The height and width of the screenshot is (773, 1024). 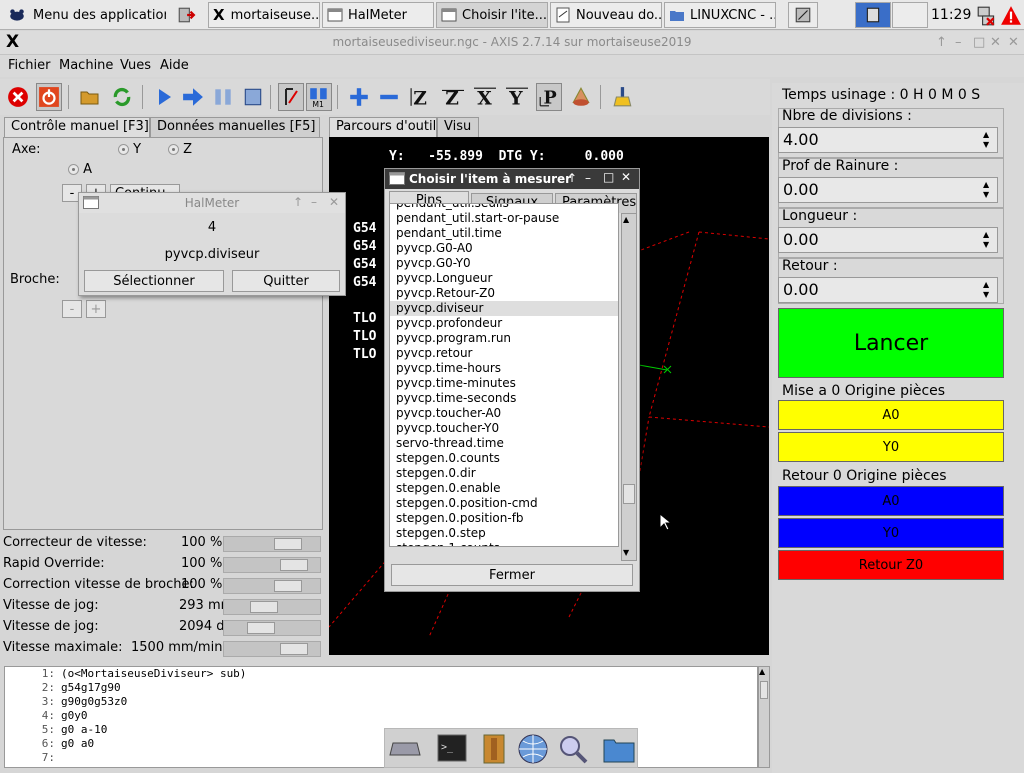 I want to click on open-file-button, so click(x=90, y=97).